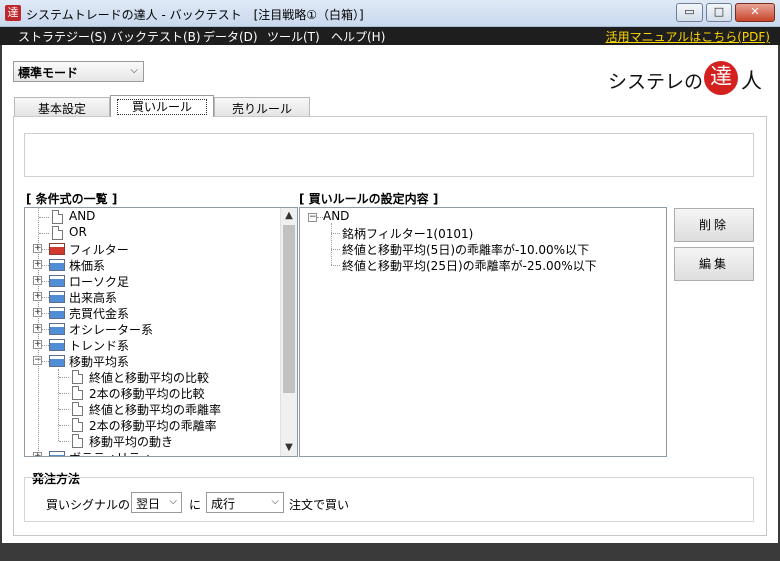 Image resolution: width=780 pixels, height=561 pixels. What do you see at coordinates (714, 264) in the screenshot?
I see `edit-button: 編集` at bounding box center [714, 264].